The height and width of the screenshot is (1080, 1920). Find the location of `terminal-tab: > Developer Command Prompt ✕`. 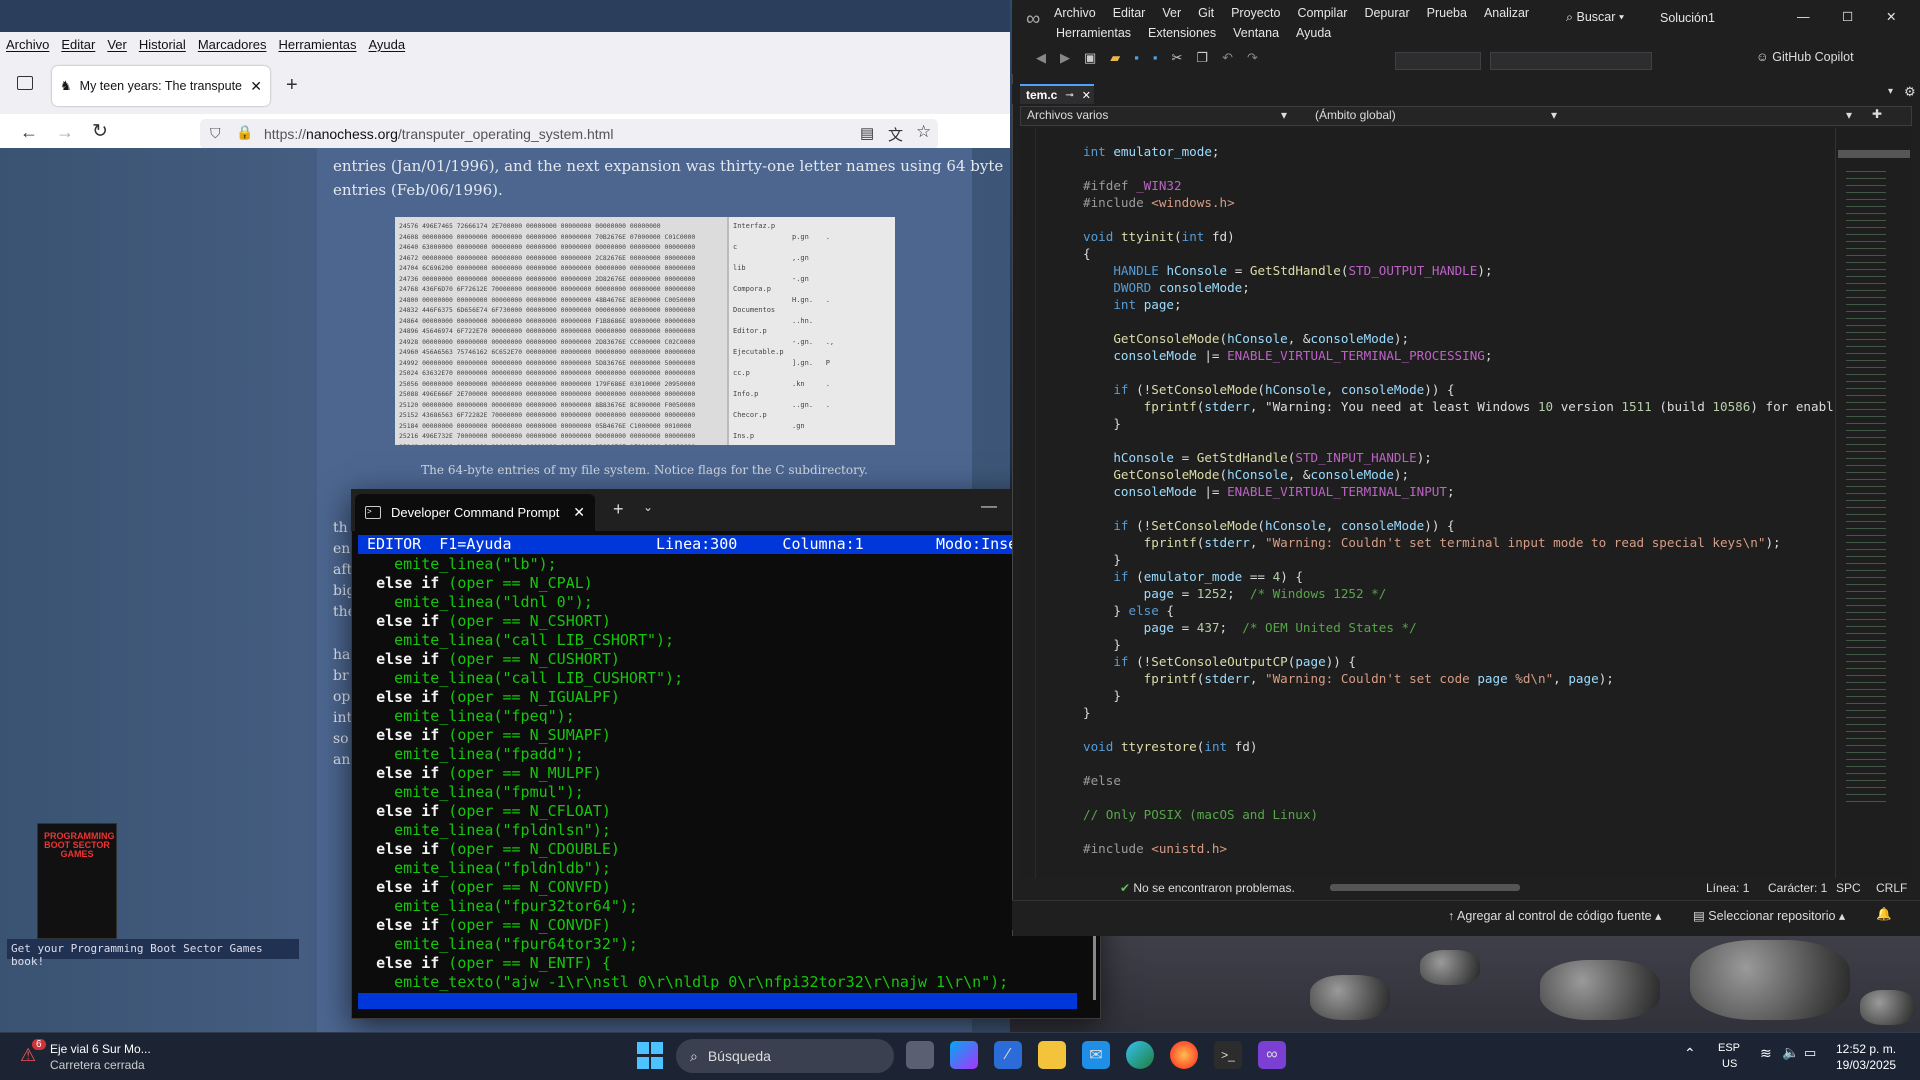

terminal-tab: > Developer Command Prompt ✕ is located at coordinates (475, 512).